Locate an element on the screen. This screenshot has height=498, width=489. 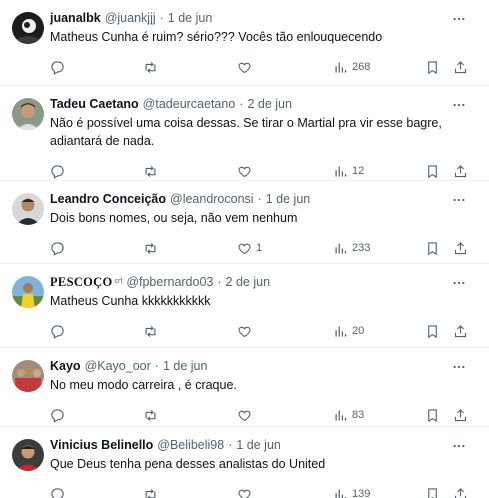
author-name: juanalbk is located at coordinates (75, 18).